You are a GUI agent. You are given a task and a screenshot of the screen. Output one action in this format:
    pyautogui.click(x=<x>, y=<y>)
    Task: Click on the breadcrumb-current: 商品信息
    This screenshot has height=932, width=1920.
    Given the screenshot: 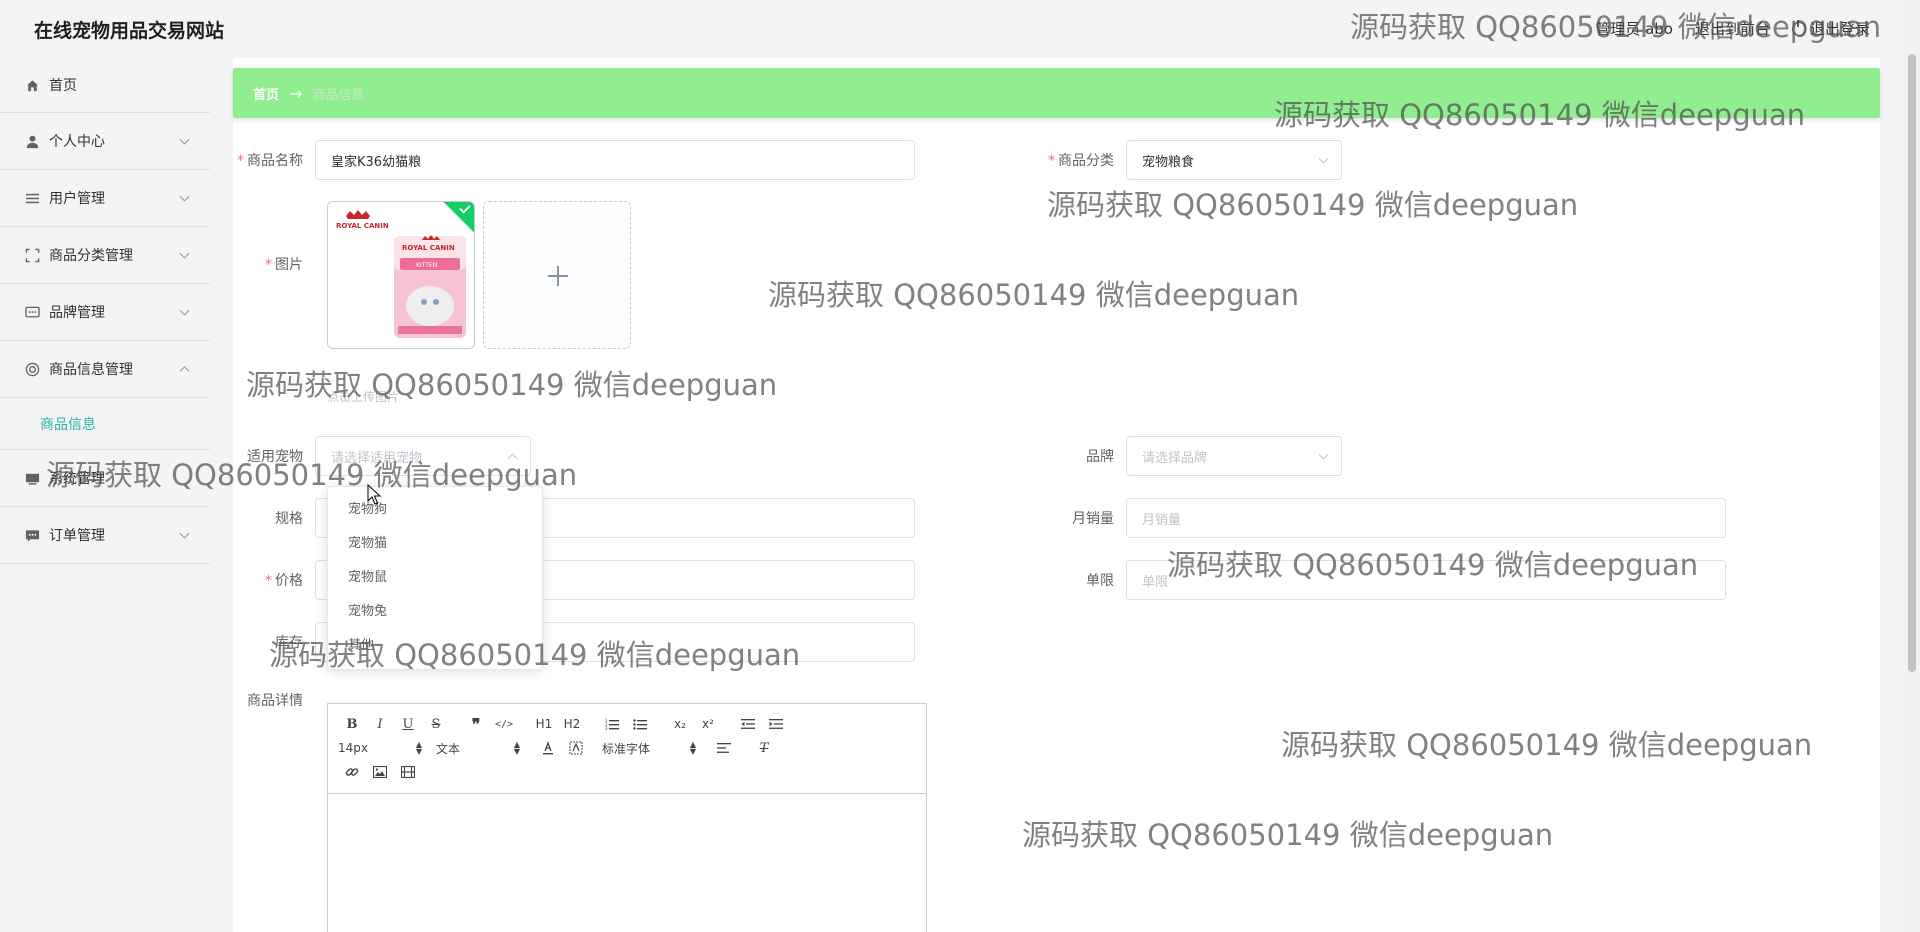 What is the action you would take?
    pyautogui.click(x=338, y=95)
    